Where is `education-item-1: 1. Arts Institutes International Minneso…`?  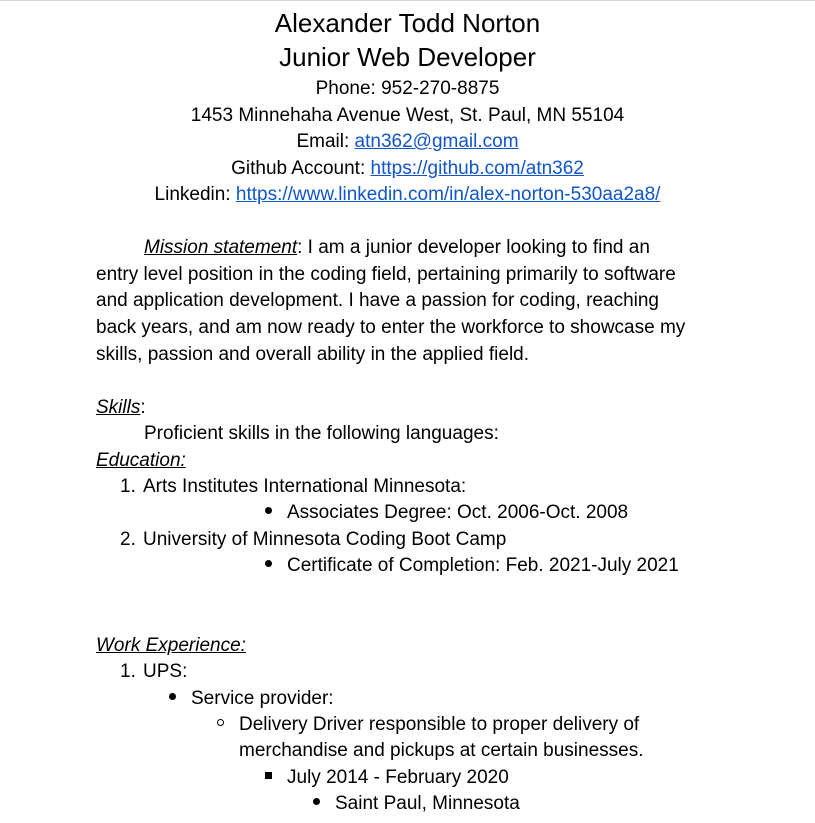 education-item-1: 1. Arts Institutes International Minneso… is located at coordinates (293, 486).